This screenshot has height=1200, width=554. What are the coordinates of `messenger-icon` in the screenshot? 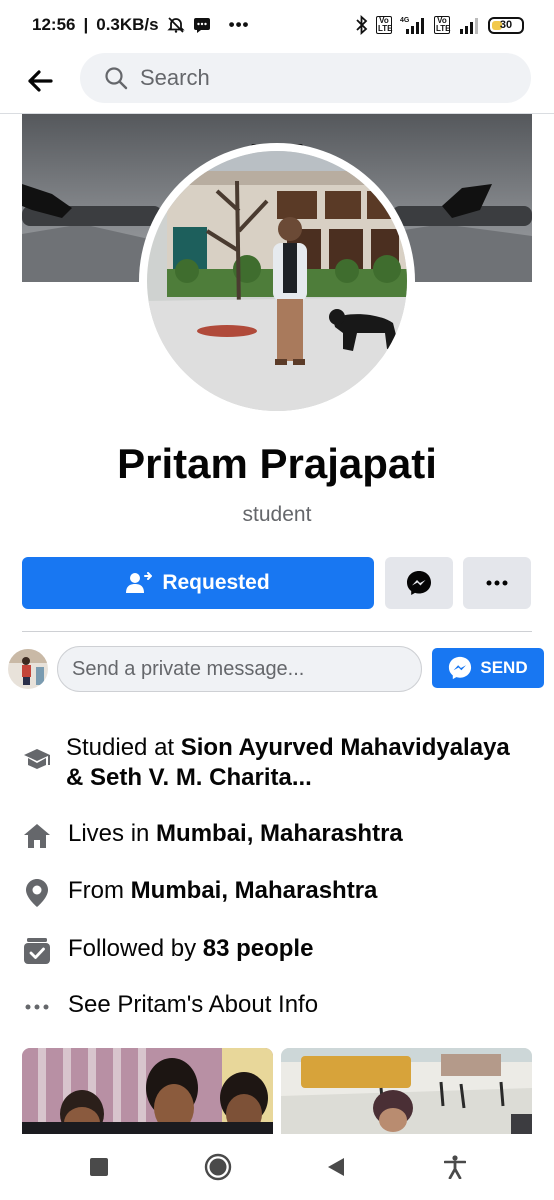 It's located at (419, 583).